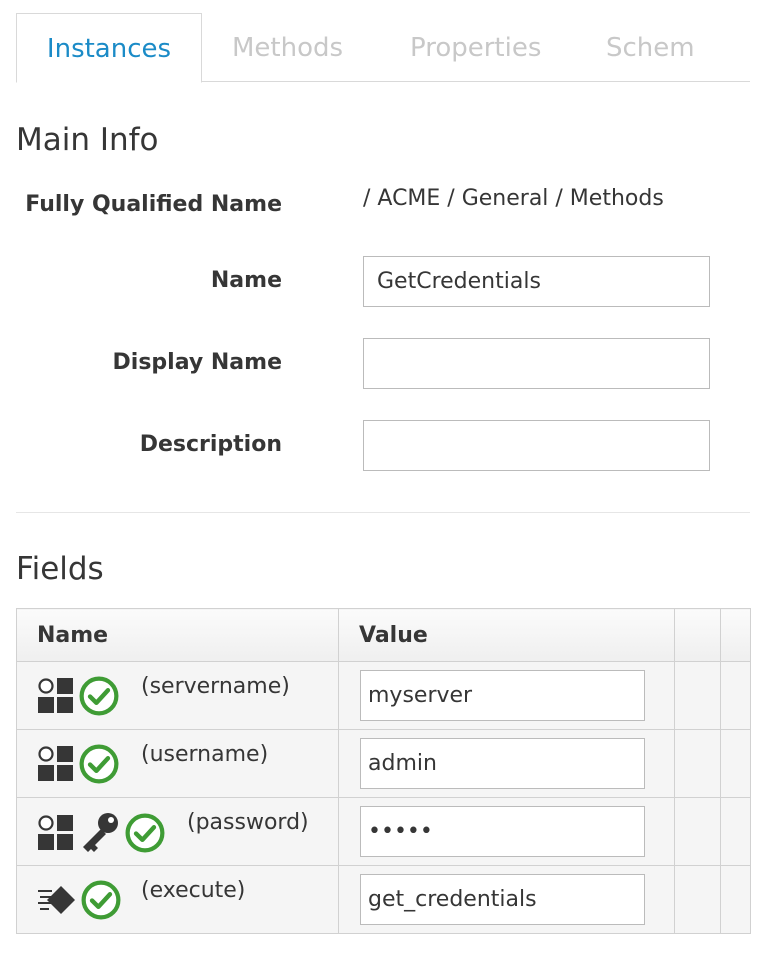  I want to click on tab-methods: Methods, so click(287, 47).